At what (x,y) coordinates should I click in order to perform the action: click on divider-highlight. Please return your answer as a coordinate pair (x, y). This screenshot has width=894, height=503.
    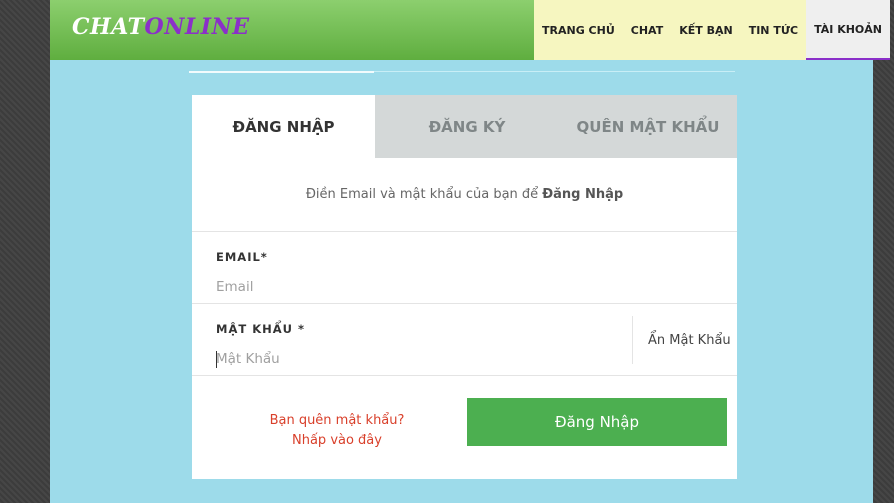
    Looking at the image, I should click on (281, 72).